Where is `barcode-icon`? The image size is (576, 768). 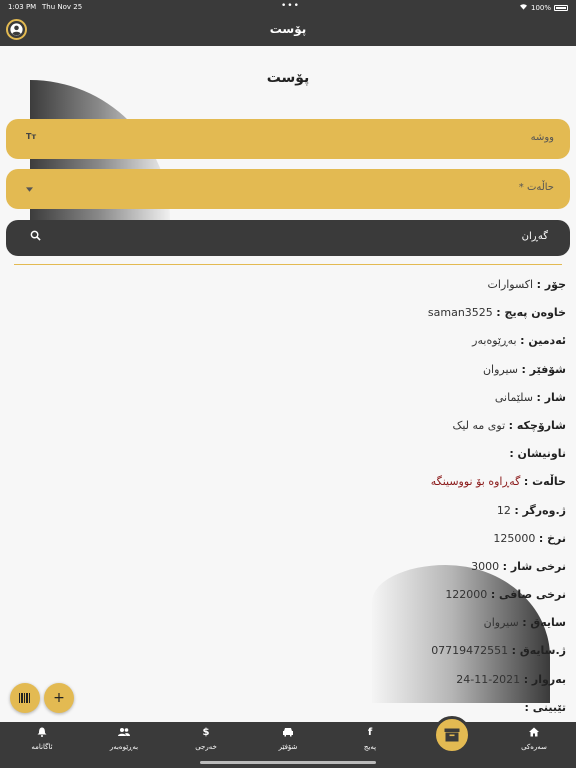
barcode-icon is located at coordinates (24, 698).